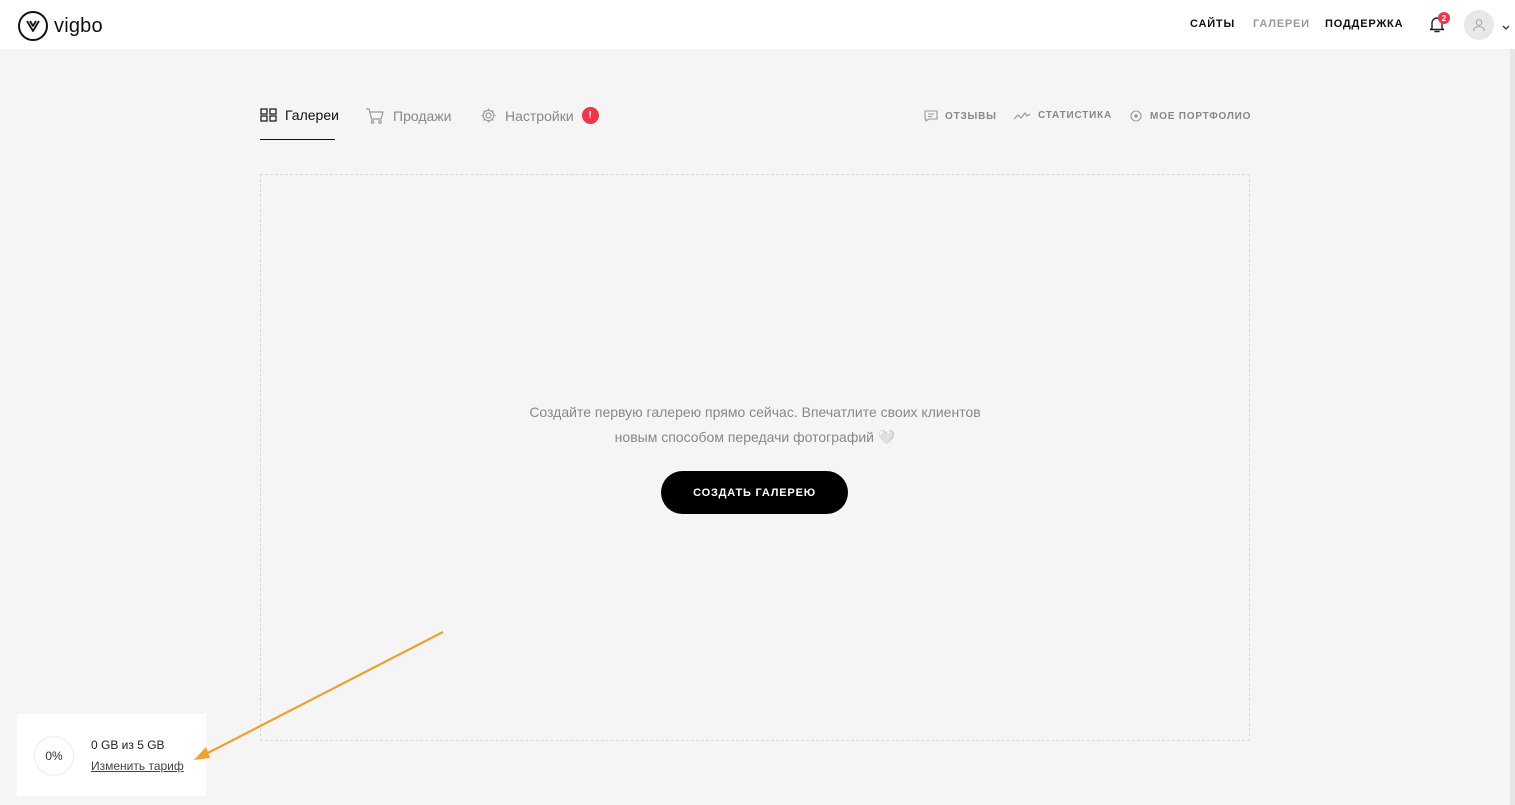 The image size is (1515, 805). I want to click on tab-settings: Настройки !, so click(539, 115).